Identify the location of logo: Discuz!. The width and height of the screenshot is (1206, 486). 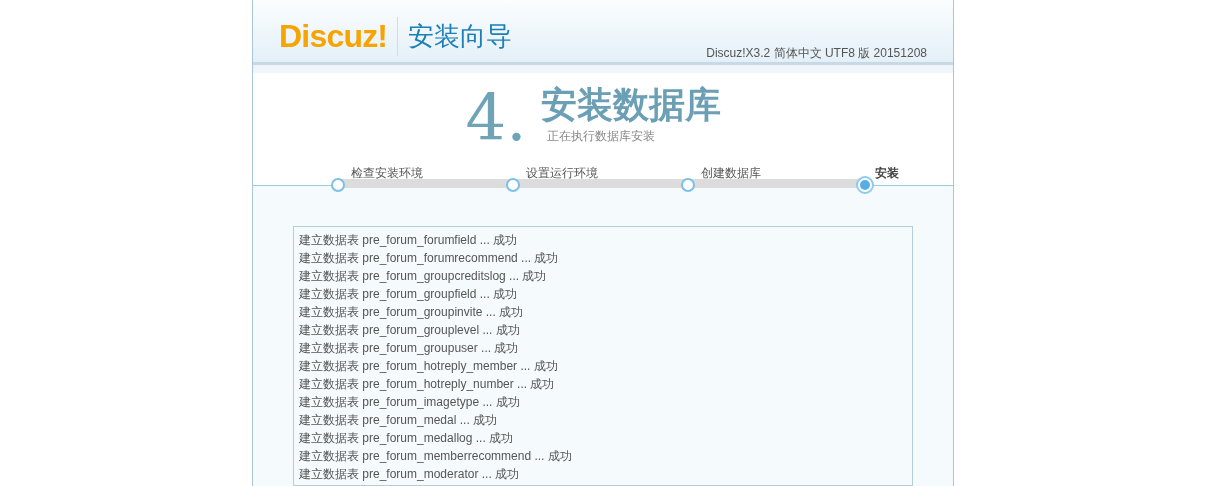
(333, 36).